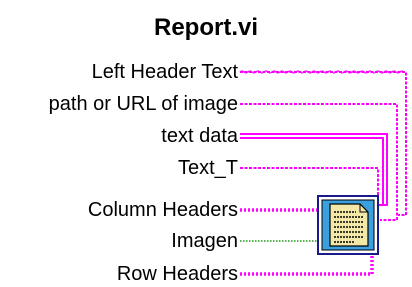  Describe the element at coordinates (314, 169) in the screenshot. I see `wire-text-data` at that location.